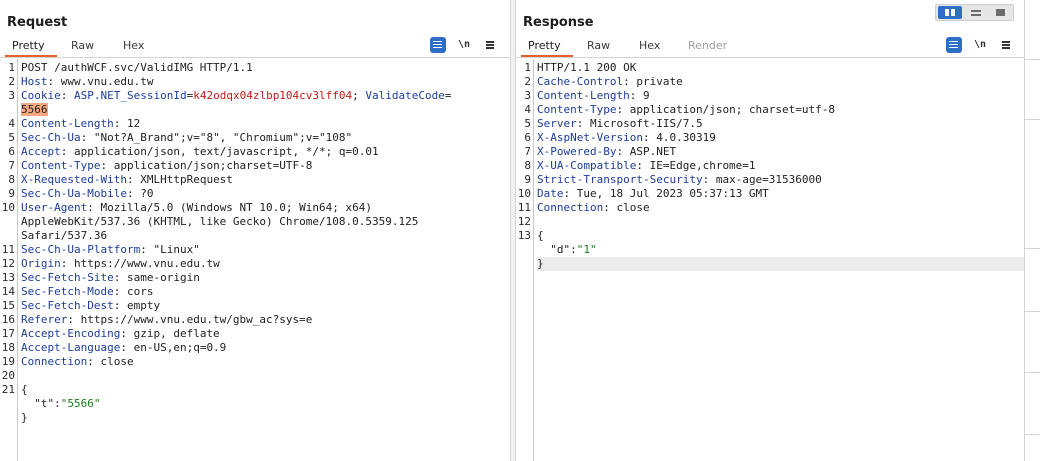 Image resolution: width=1040 pixels, height=461 pixels. I want to click on response-header-line: Cache-Control: private, so click(610, 81).